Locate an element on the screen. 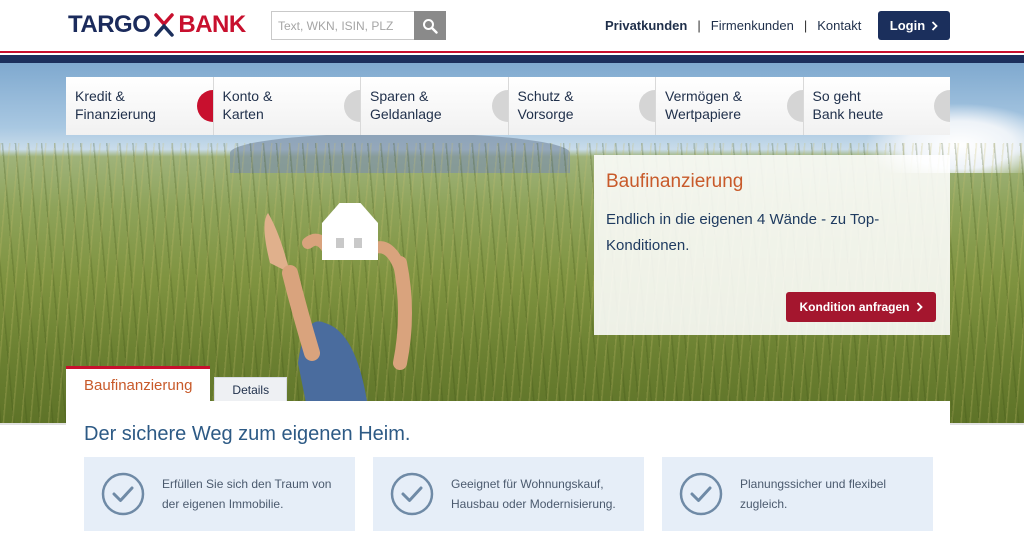  tab-details: Details is located at coordinates (251, 389).